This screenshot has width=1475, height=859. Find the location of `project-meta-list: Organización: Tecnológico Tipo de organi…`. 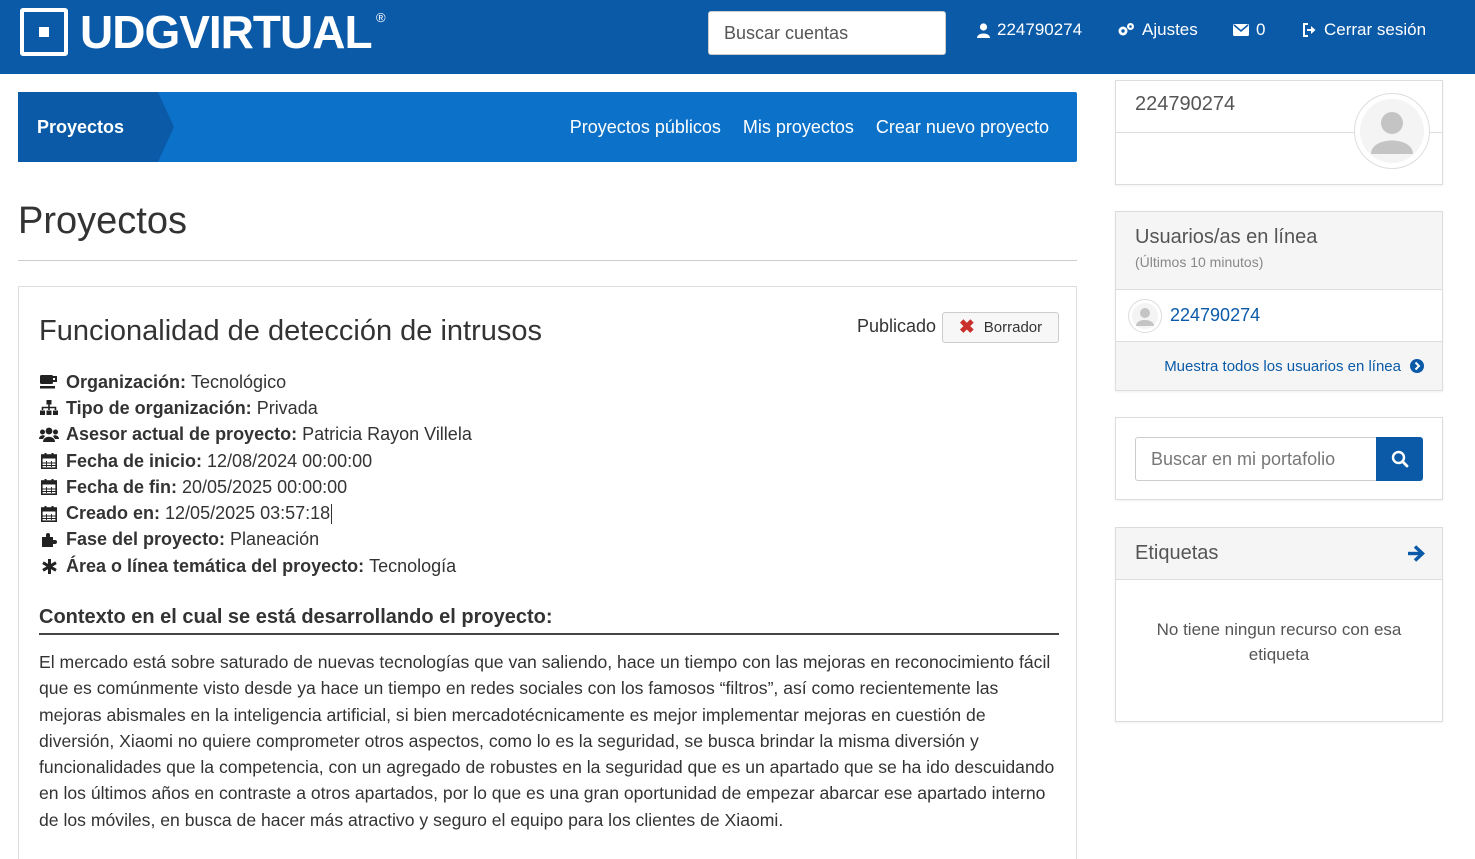

project-meta-list: Organización: Tecnológico Tipo de organi… is located at coordinates (255, 474).